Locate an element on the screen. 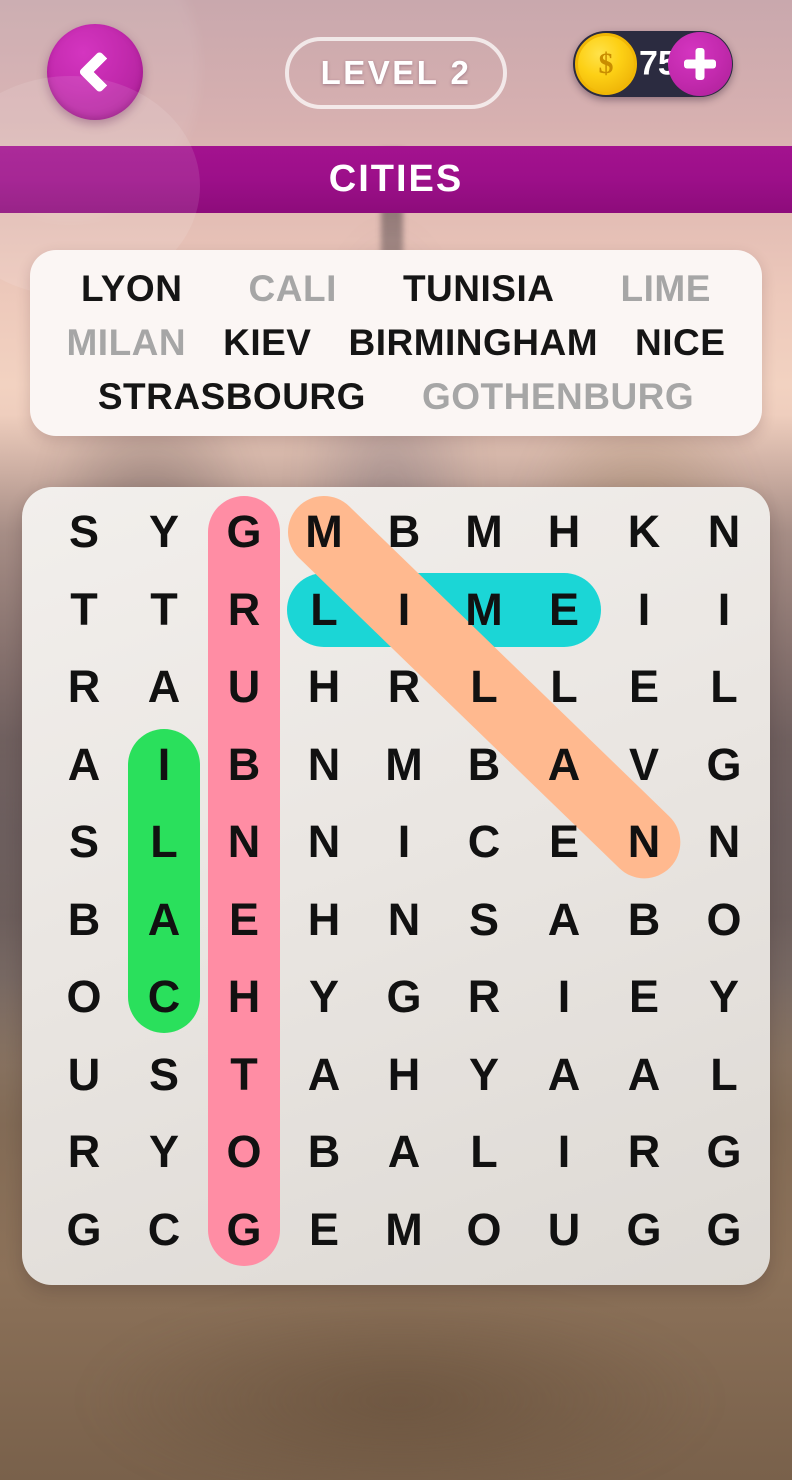 The width and height of the screenshot is (792, 1480). level-indicator: LEVEL 2 is located at coordinates (396, 73).